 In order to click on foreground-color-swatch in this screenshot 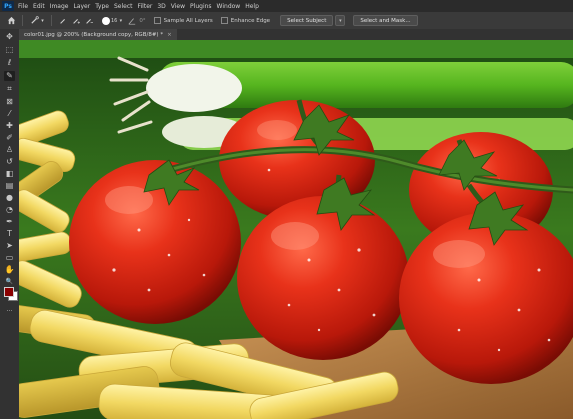, I will do `click(9, 292)`.